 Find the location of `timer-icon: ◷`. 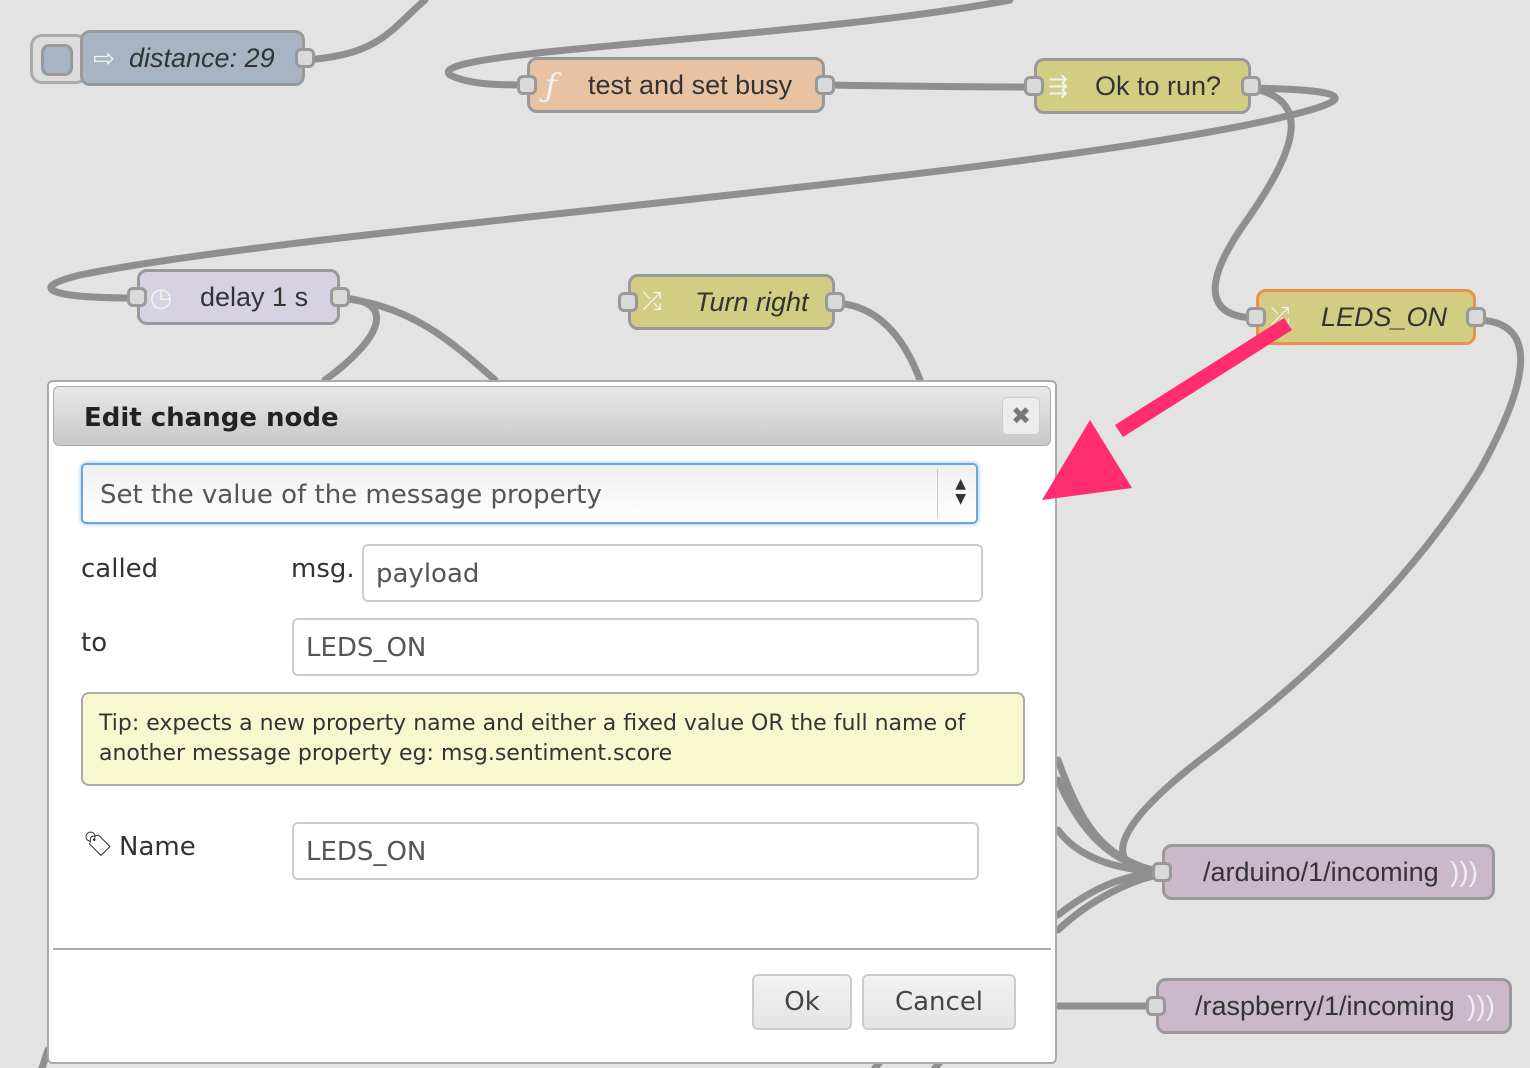

timer-icon: ◷ is located at coordinates (161, 296).